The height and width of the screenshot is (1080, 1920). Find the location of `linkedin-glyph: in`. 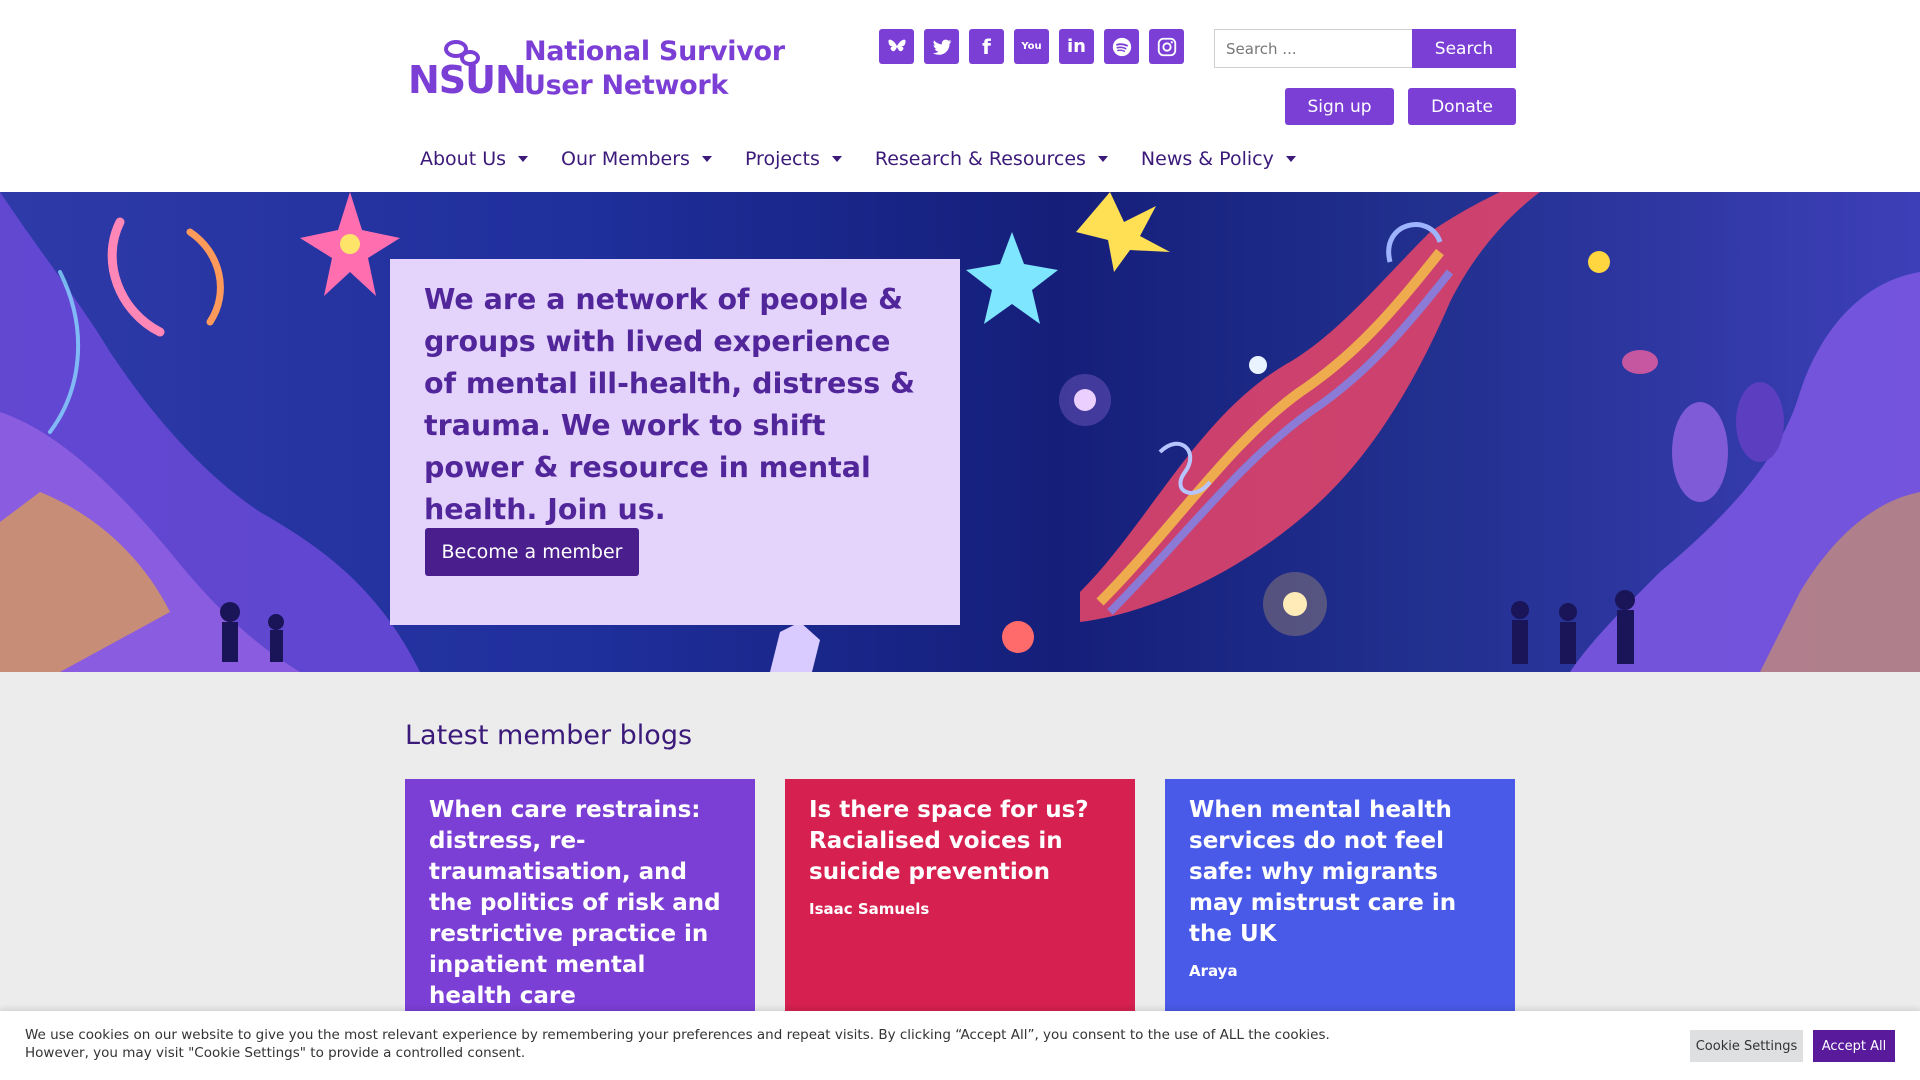

linkedin-glyph: in is located at coordinates (1076, 46).